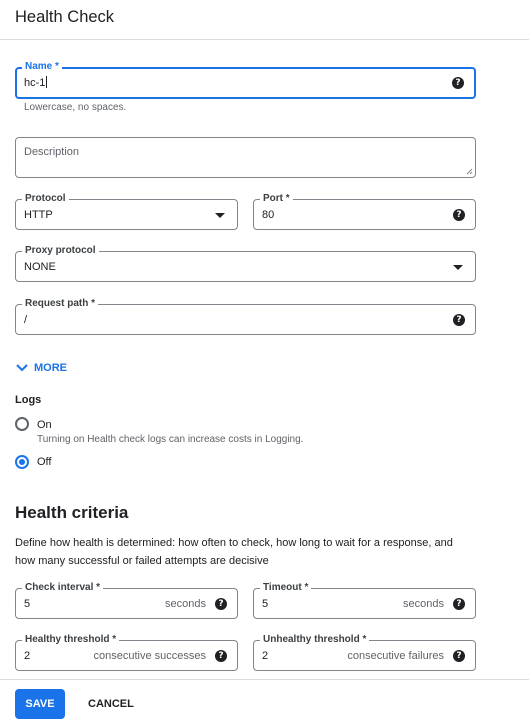 This screenshot has width=529, height=719. Describe the element at coordinates (28, 400) in the screenshot. I see `logs-label: Logs` at that location.